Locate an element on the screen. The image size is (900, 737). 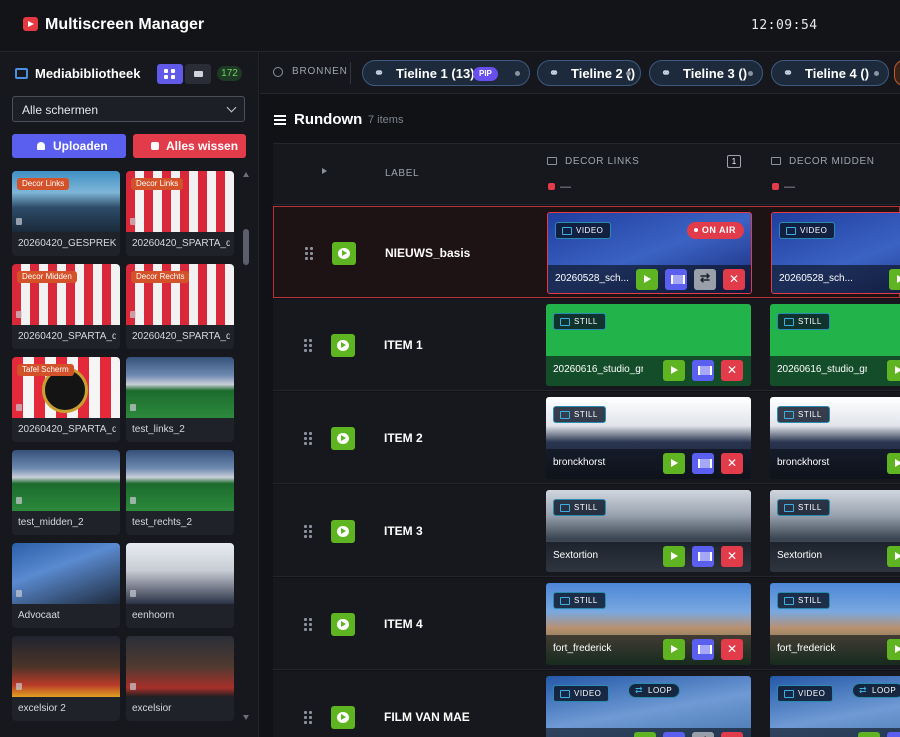
media-thumbnail: Decor Rechts is located at coordinates (180, 294).